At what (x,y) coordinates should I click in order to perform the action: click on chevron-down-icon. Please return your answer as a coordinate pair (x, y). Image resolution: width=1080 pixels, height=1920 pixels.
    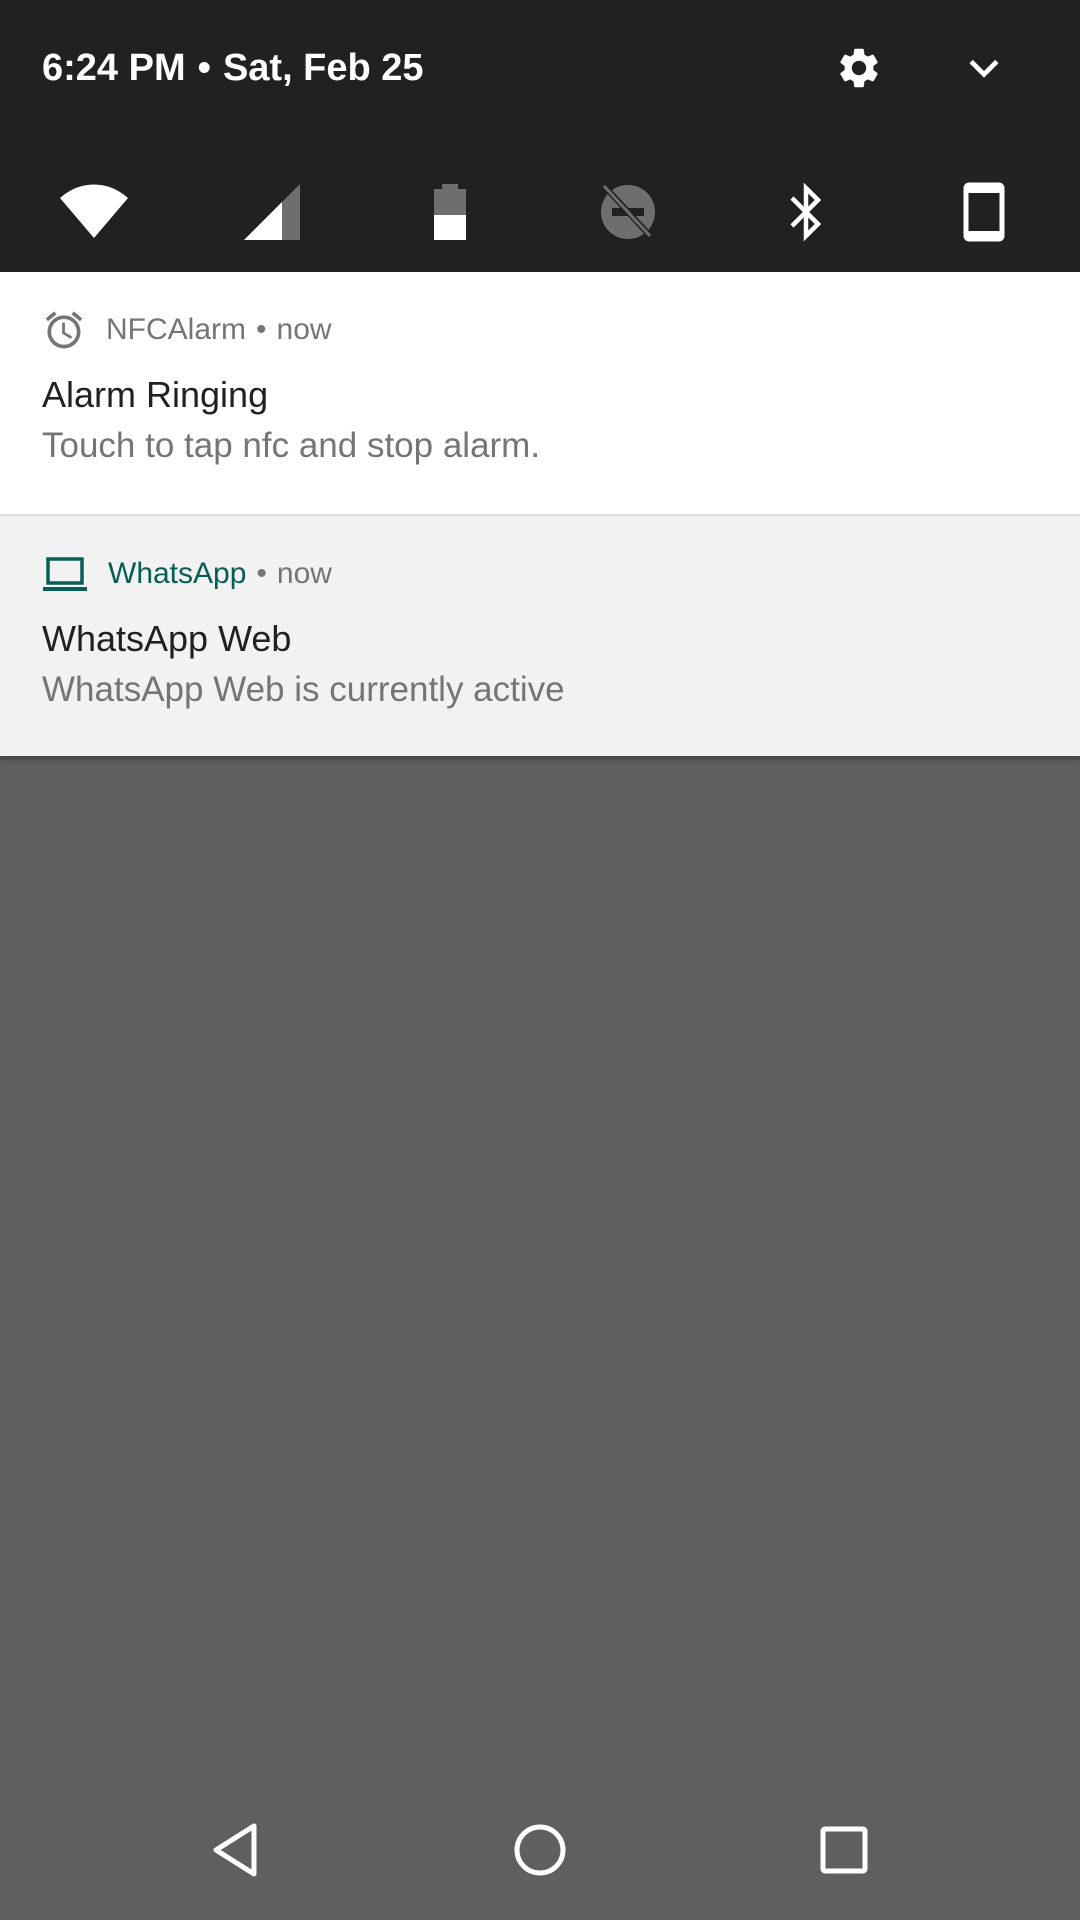
    Looking at the image, I should click on (984, 68).